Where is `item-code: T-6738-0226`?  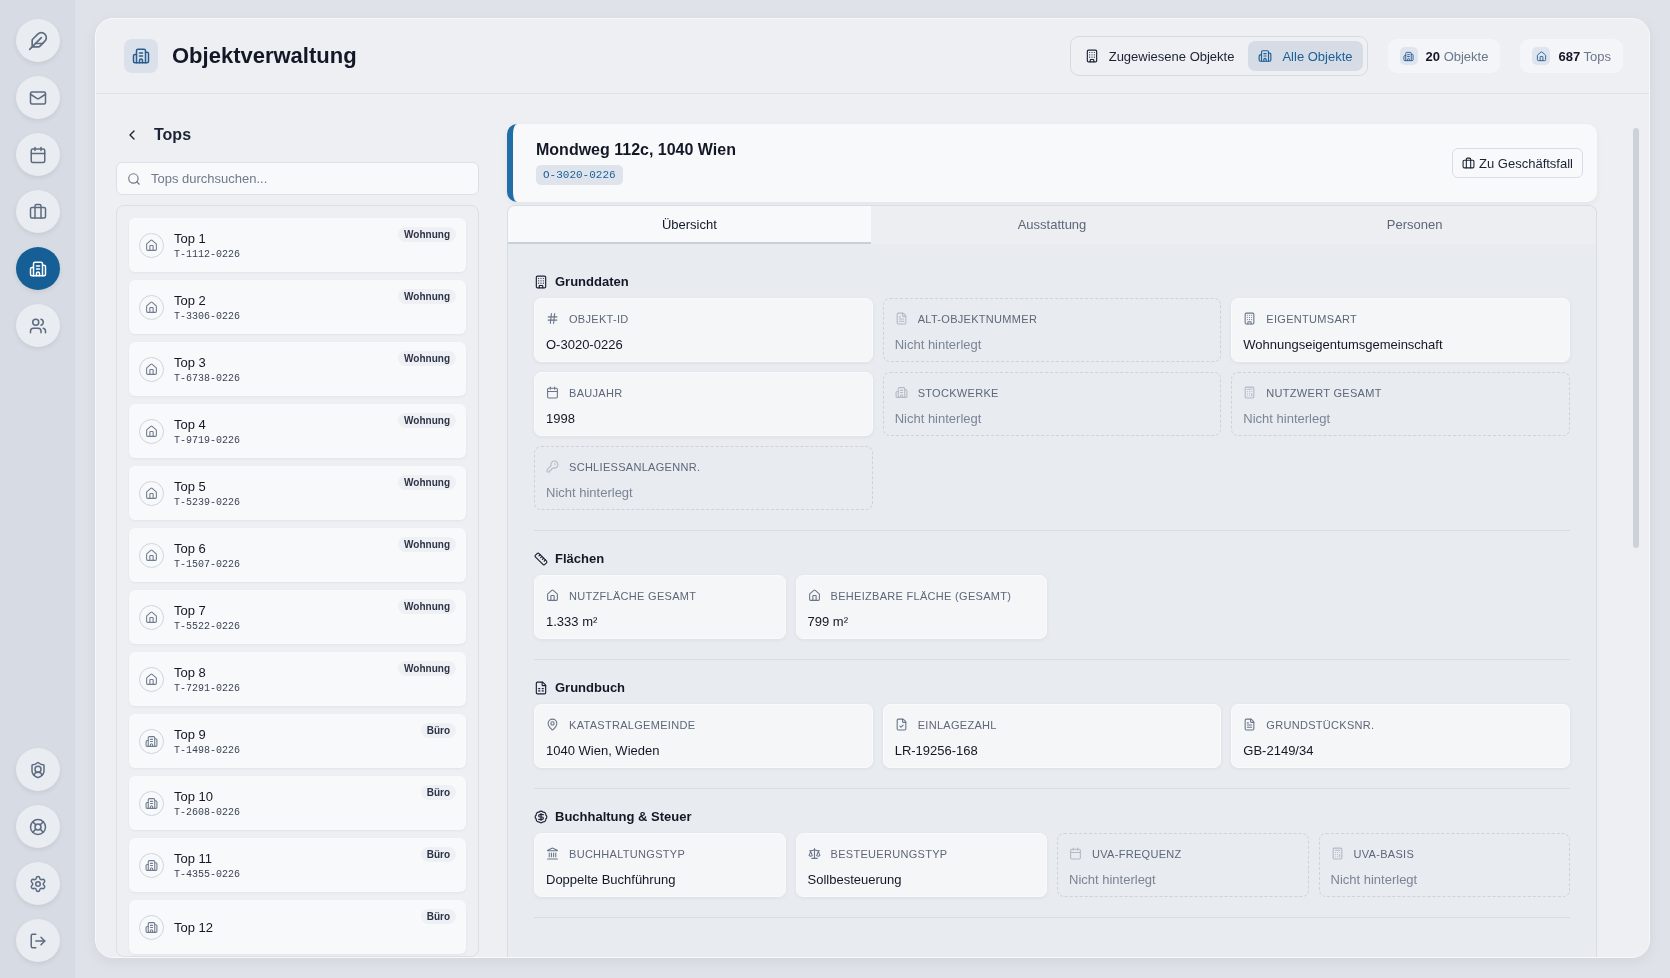
item-code: T-6738-0226 is located at coordinates (207, 378).